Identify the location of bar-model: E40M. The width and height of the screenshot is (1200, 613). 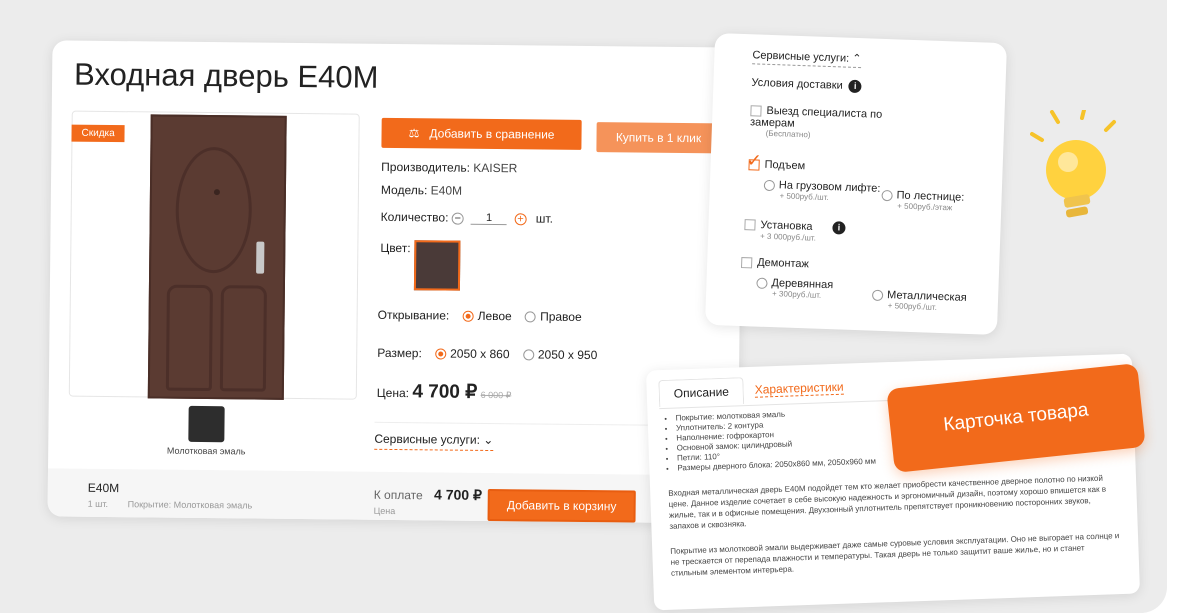
(103, 488).